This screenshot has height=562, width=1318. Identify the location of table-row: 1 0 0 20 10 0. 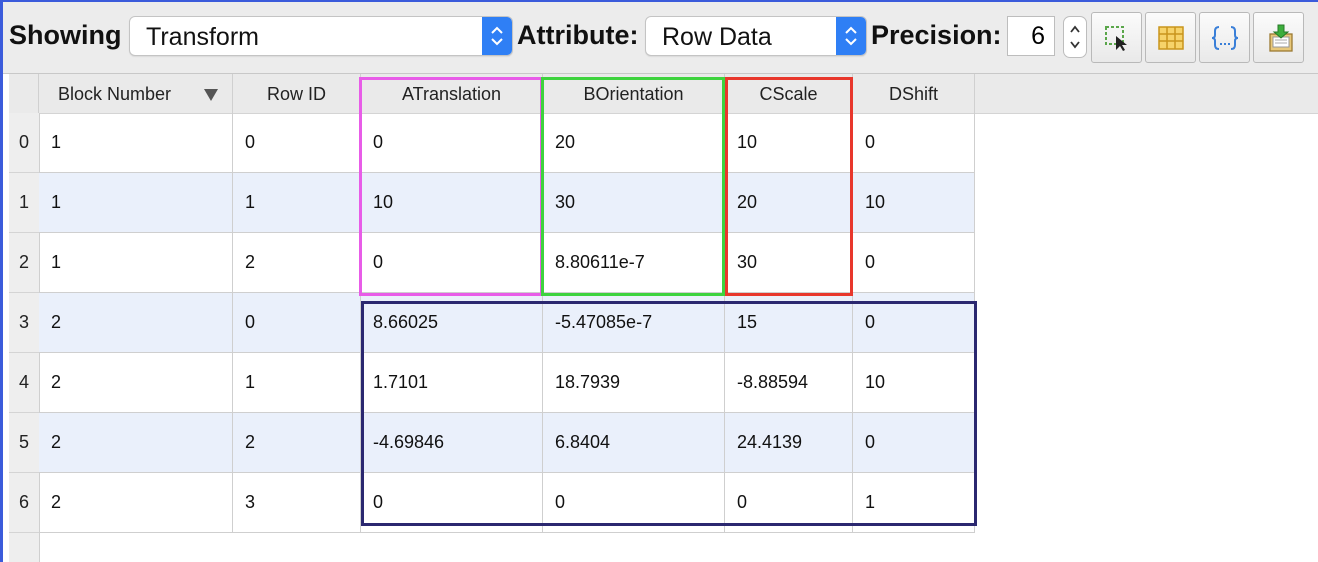
(507, 143).